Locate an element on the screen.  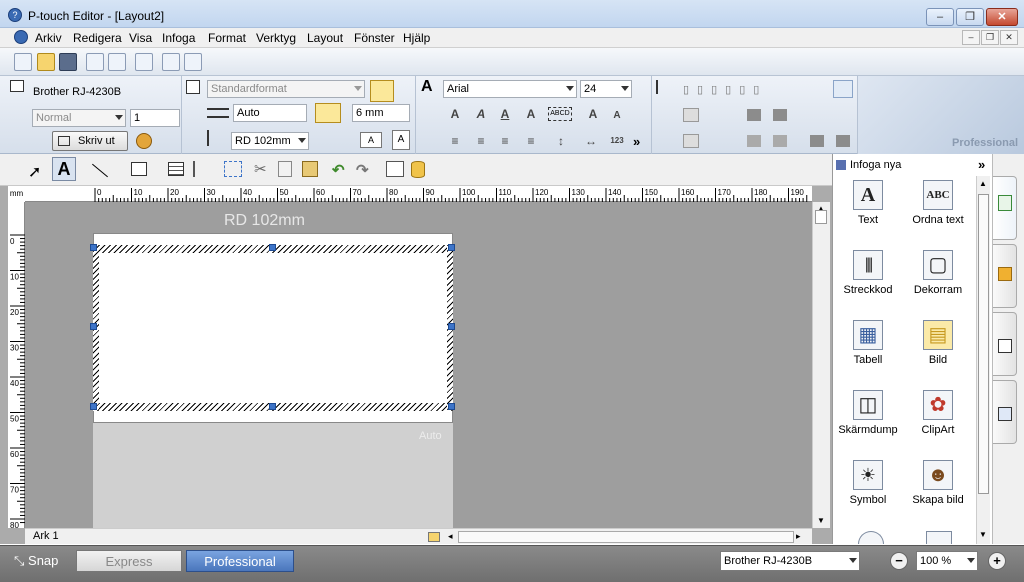
sheet-tab: Ark 1 is located at coordinates (46, 536).